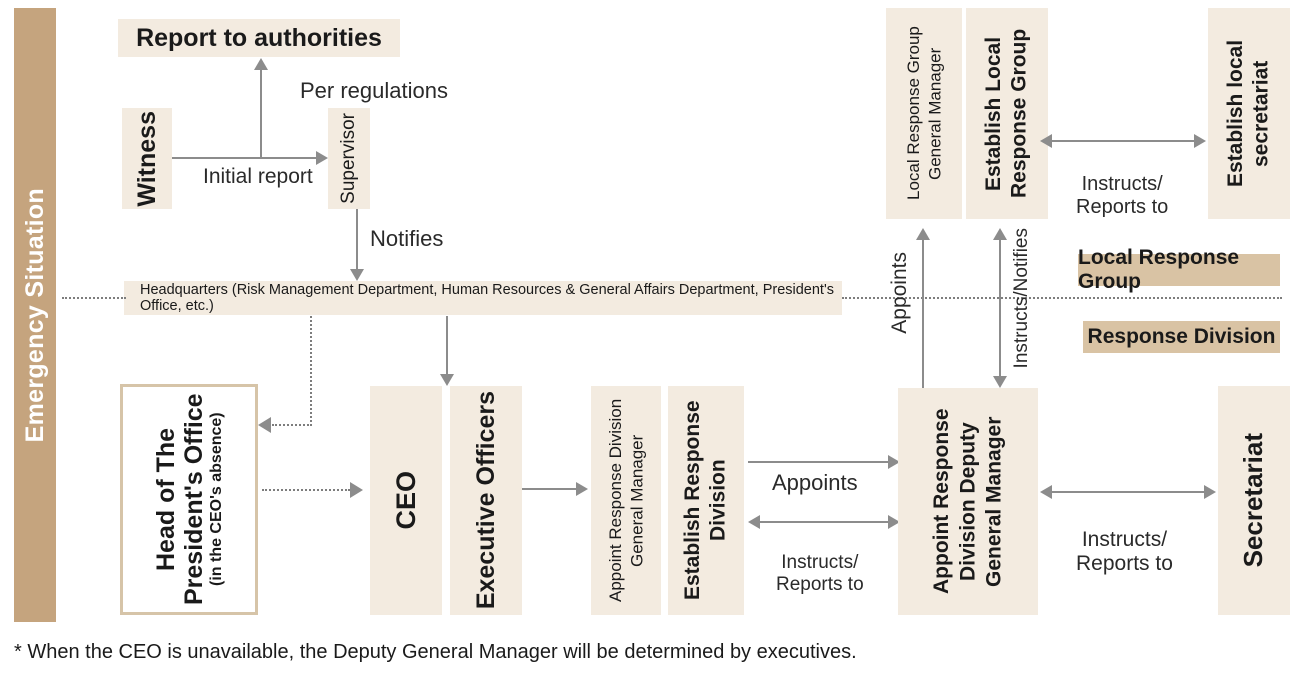 Image resolution: width=1300 pixels, height=682 pixels. What do you see at coordinates (820, 573) in the screenshot?
I see `instructs-reports-mid-text: Instructs/ Reports to` at bounding box center [820, 573].